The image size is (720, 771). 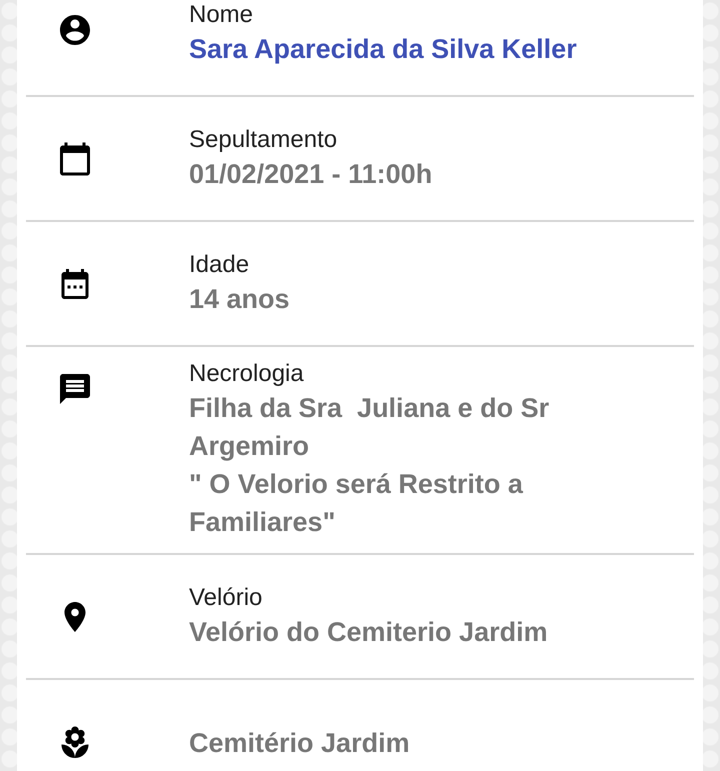 What do you see at coordinates (299, 743) in the screenshot?
I see `field-value: Cemitério Jardim` at bounding box center [299, 743].